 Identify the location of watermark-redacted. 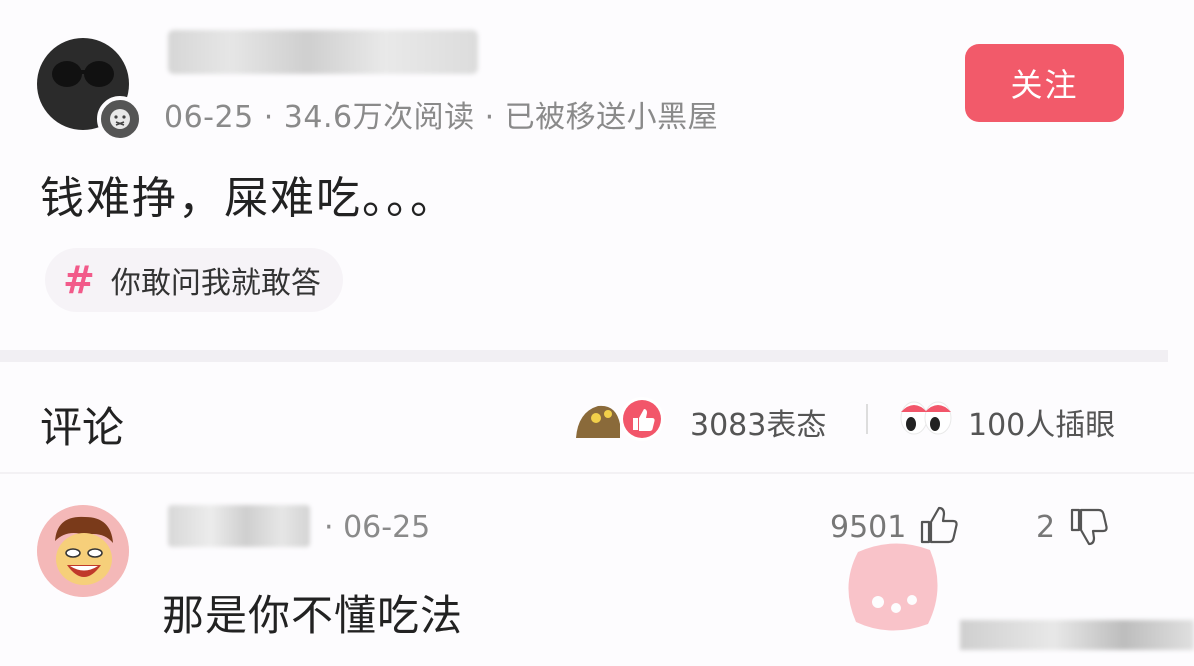
(1077, 635).